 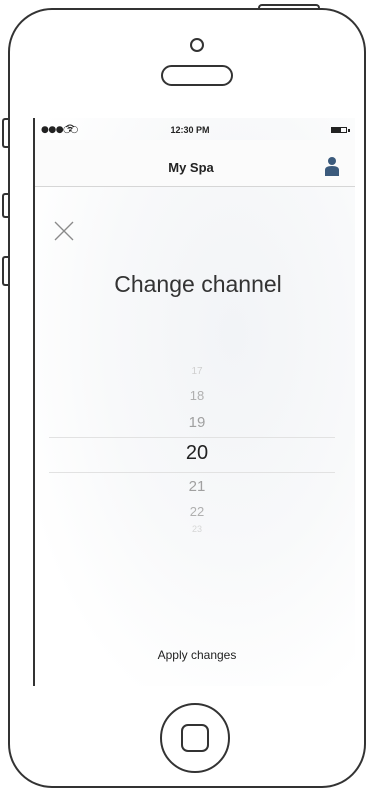 I want to click on picker-item: 19, so click(x=197, y=422).